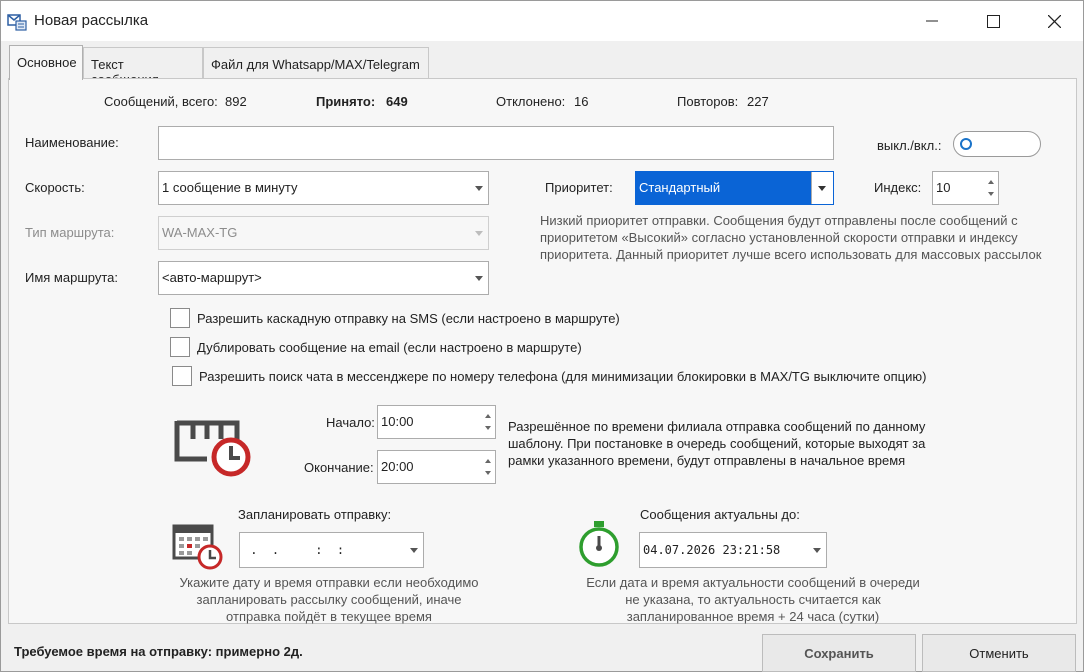 Image resolution: width=1084 pixels, height=672 pixels. Describe the element at coordinates (143, 67) in the screenshot. I see `tab-message-text: Текст сообщения` at that location.